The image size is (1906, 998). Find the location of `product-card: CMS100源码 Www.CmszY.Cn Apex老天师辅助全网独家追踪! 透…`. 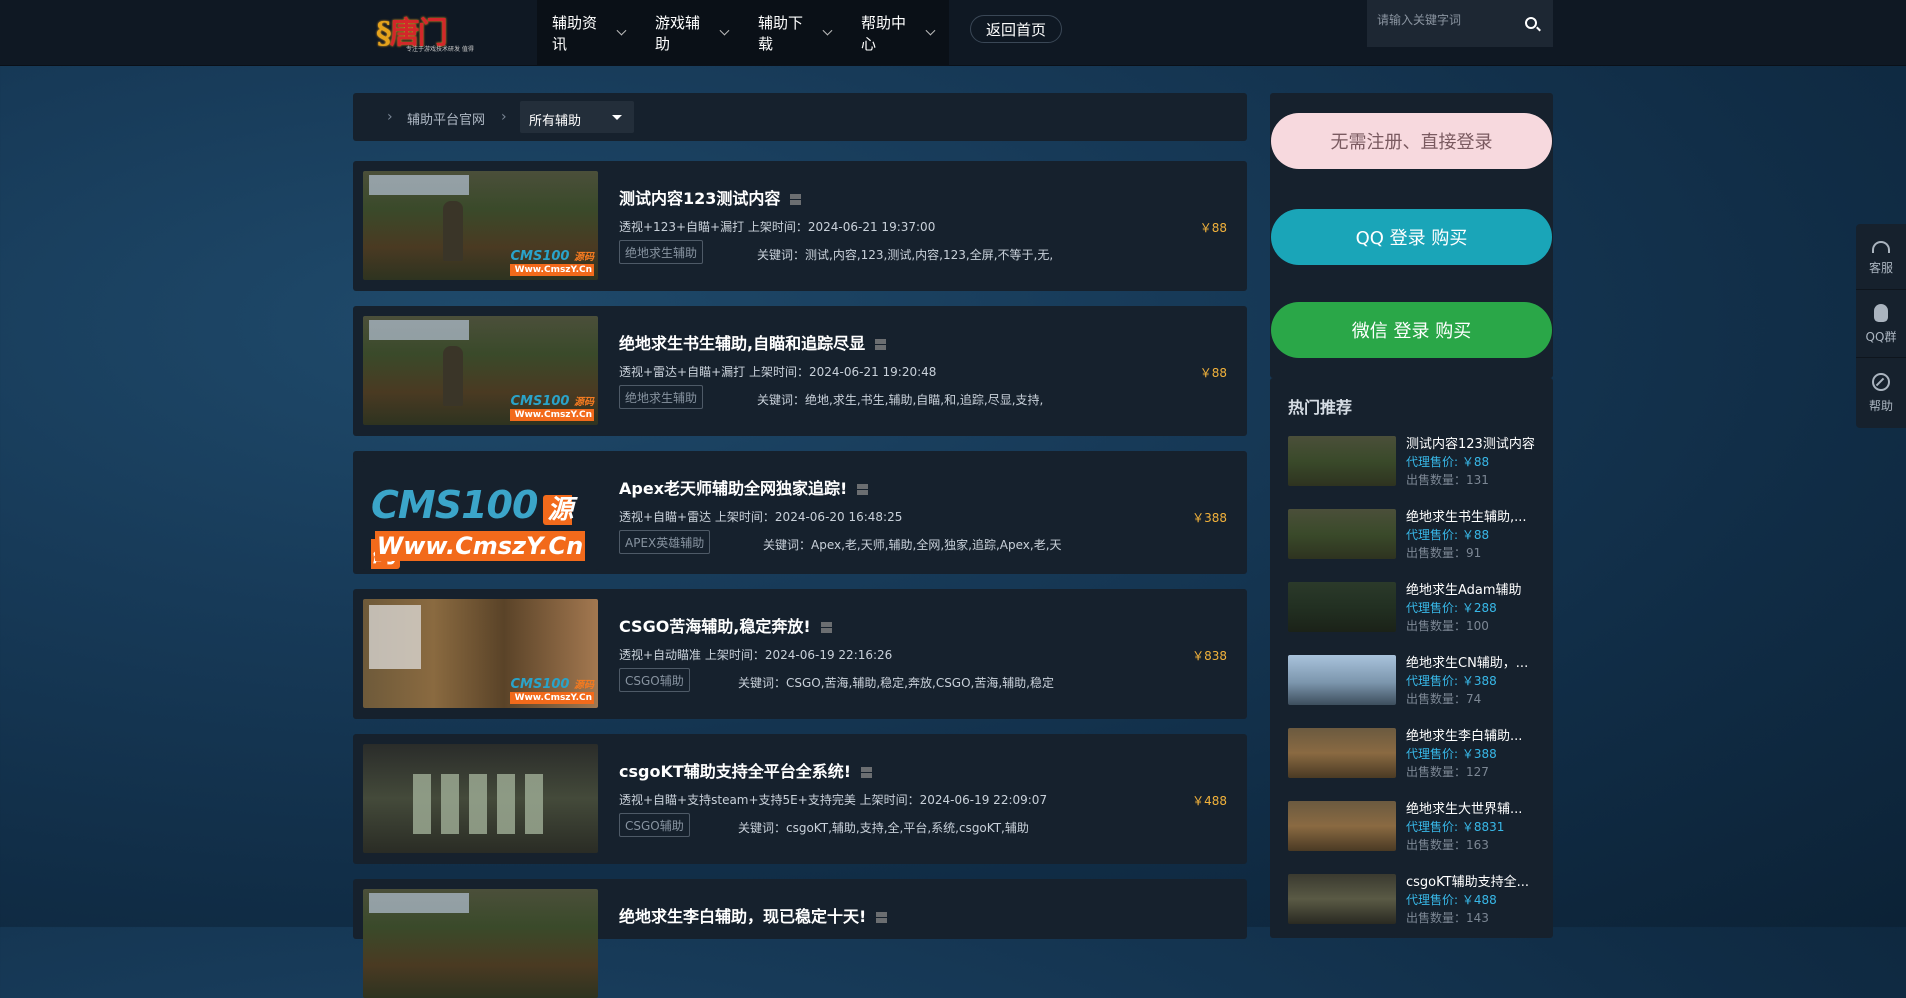

product-card: CMS100源码 Www.CmszY.Cn Apex老天师辅助全网独家追踪! 透… is located at coordinates (800, 512).